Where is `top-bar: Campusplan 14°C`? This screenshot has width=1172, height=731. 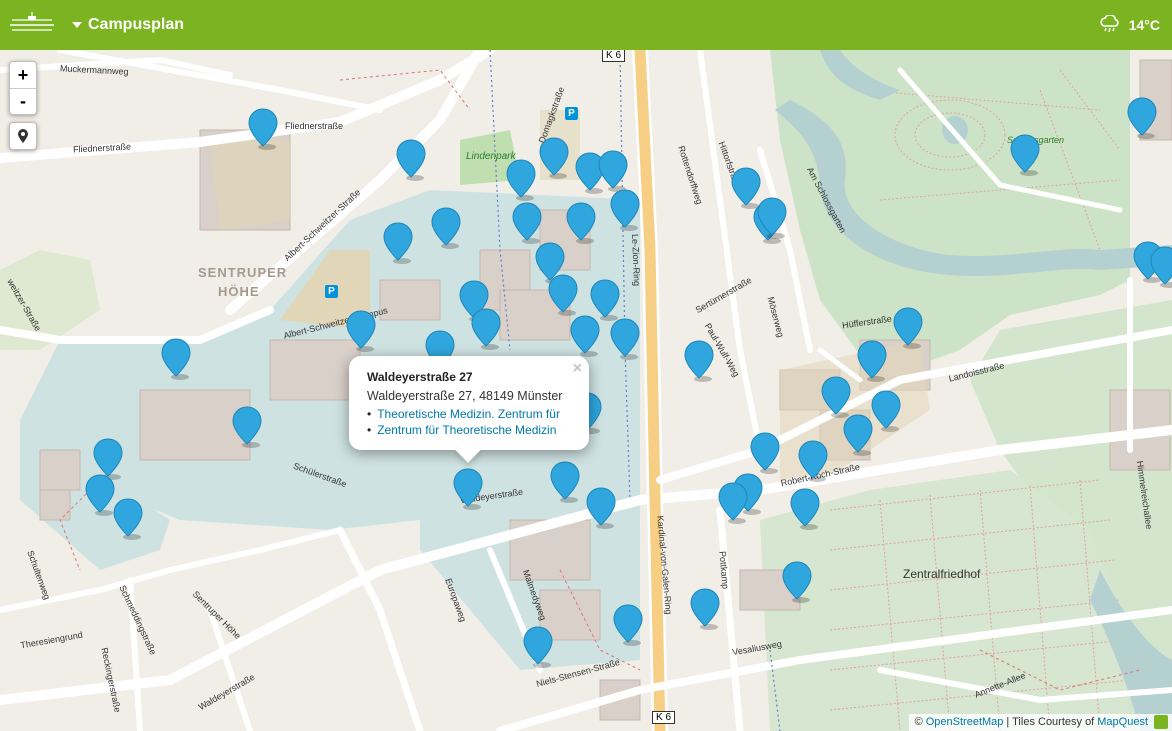
top-bar: Campusplan 14°C is located at coordinates (586, 25).